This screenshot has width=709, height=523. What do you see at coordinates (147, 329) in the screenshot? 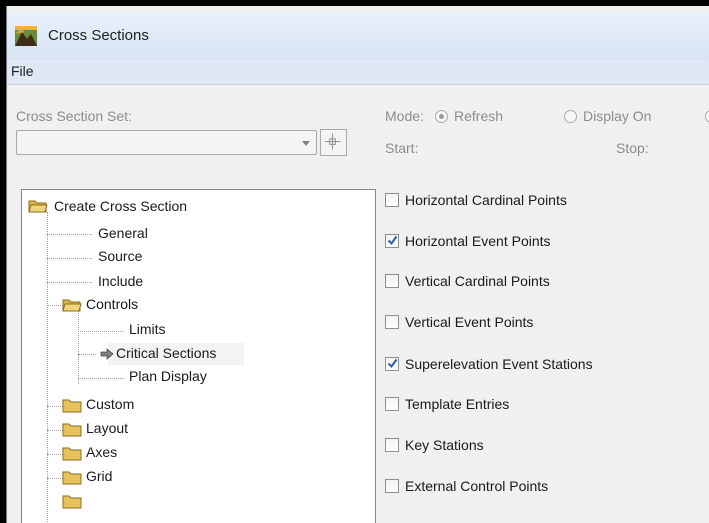
I see `tree-item-limits: Limits` at bounding box center [147, 329].